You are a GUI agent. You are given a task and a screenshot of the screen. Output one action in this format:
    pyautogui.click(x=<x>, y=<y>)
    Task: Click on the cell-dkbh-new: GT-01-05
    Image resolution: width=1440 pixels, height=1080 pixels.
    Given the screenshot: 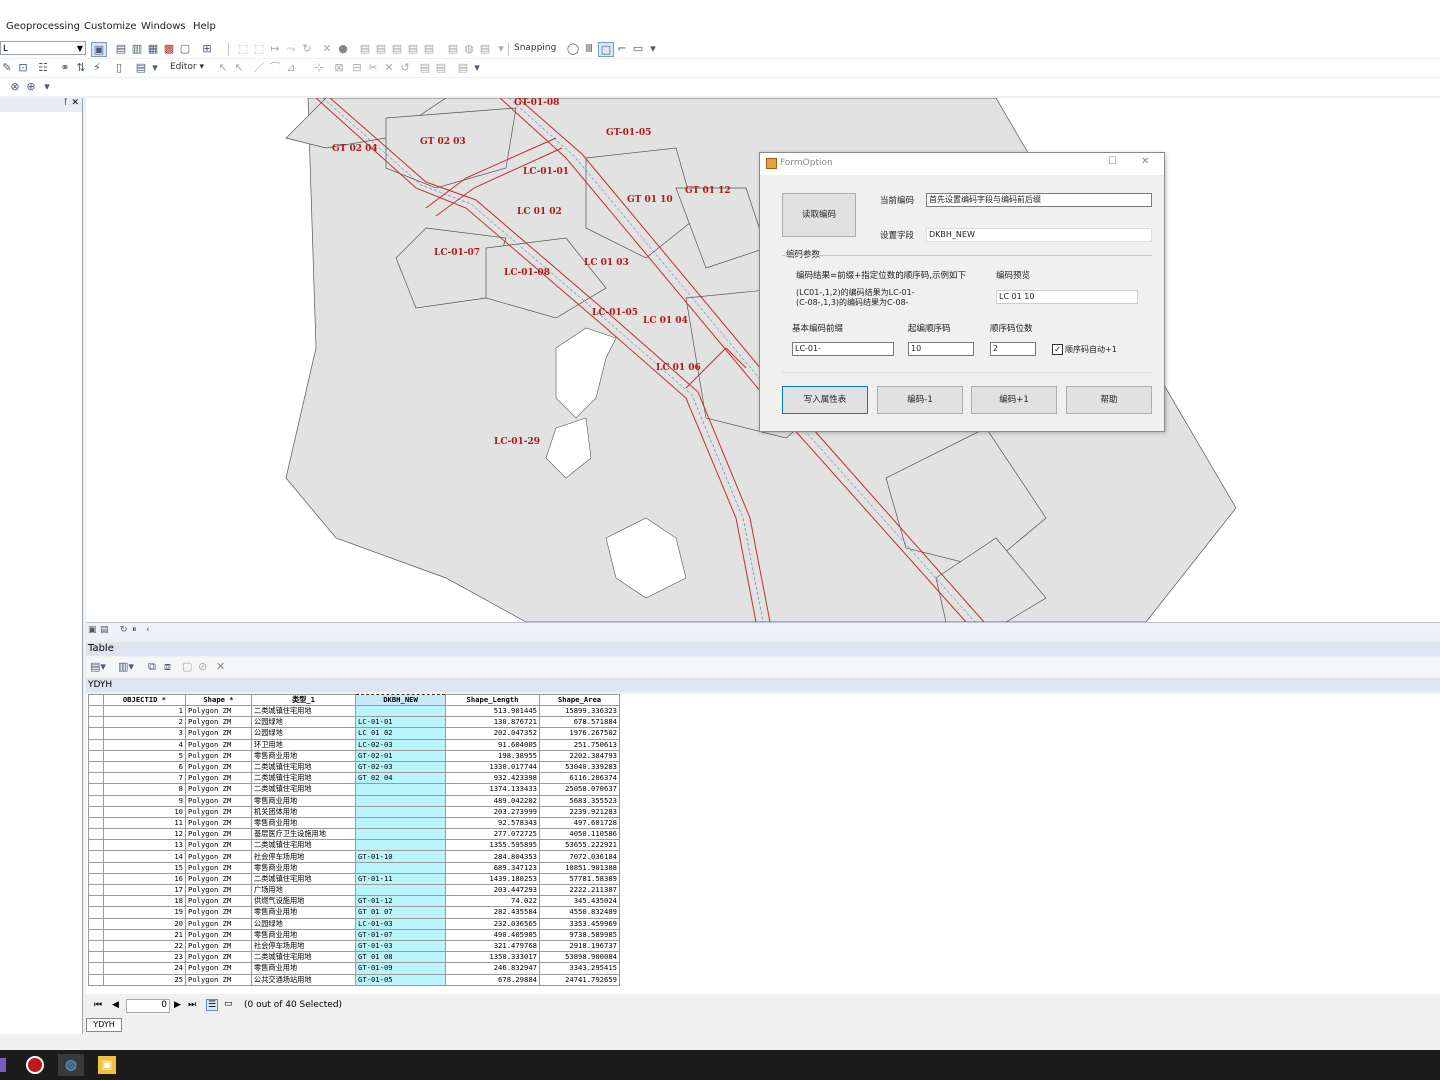 What is the action you would take?
    pyautogui.click(x=400, y=979)
    